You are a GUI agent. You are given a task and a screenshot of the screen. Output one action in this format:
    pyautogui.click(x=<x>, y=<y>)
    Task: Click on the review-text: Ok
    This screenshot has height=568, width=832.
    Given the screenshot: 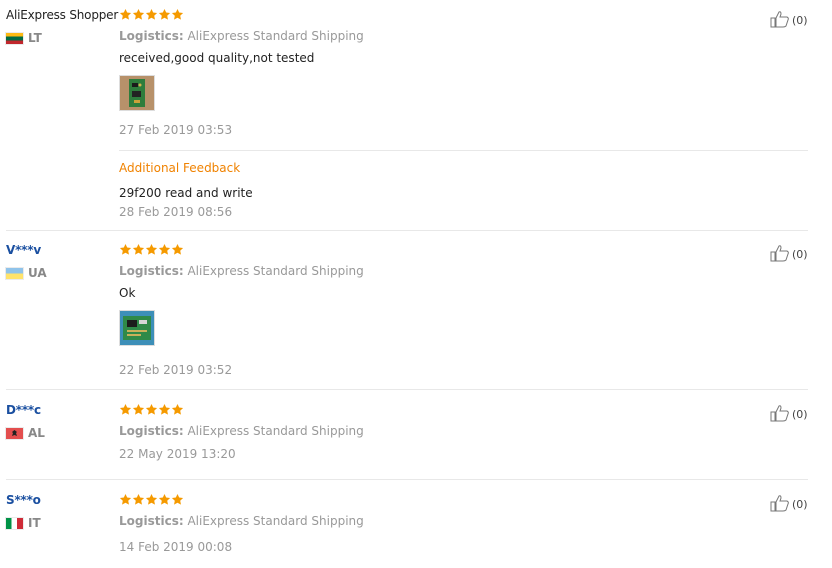 What is the action you would take?
    pyautogui.click(x=127, y=293)
    